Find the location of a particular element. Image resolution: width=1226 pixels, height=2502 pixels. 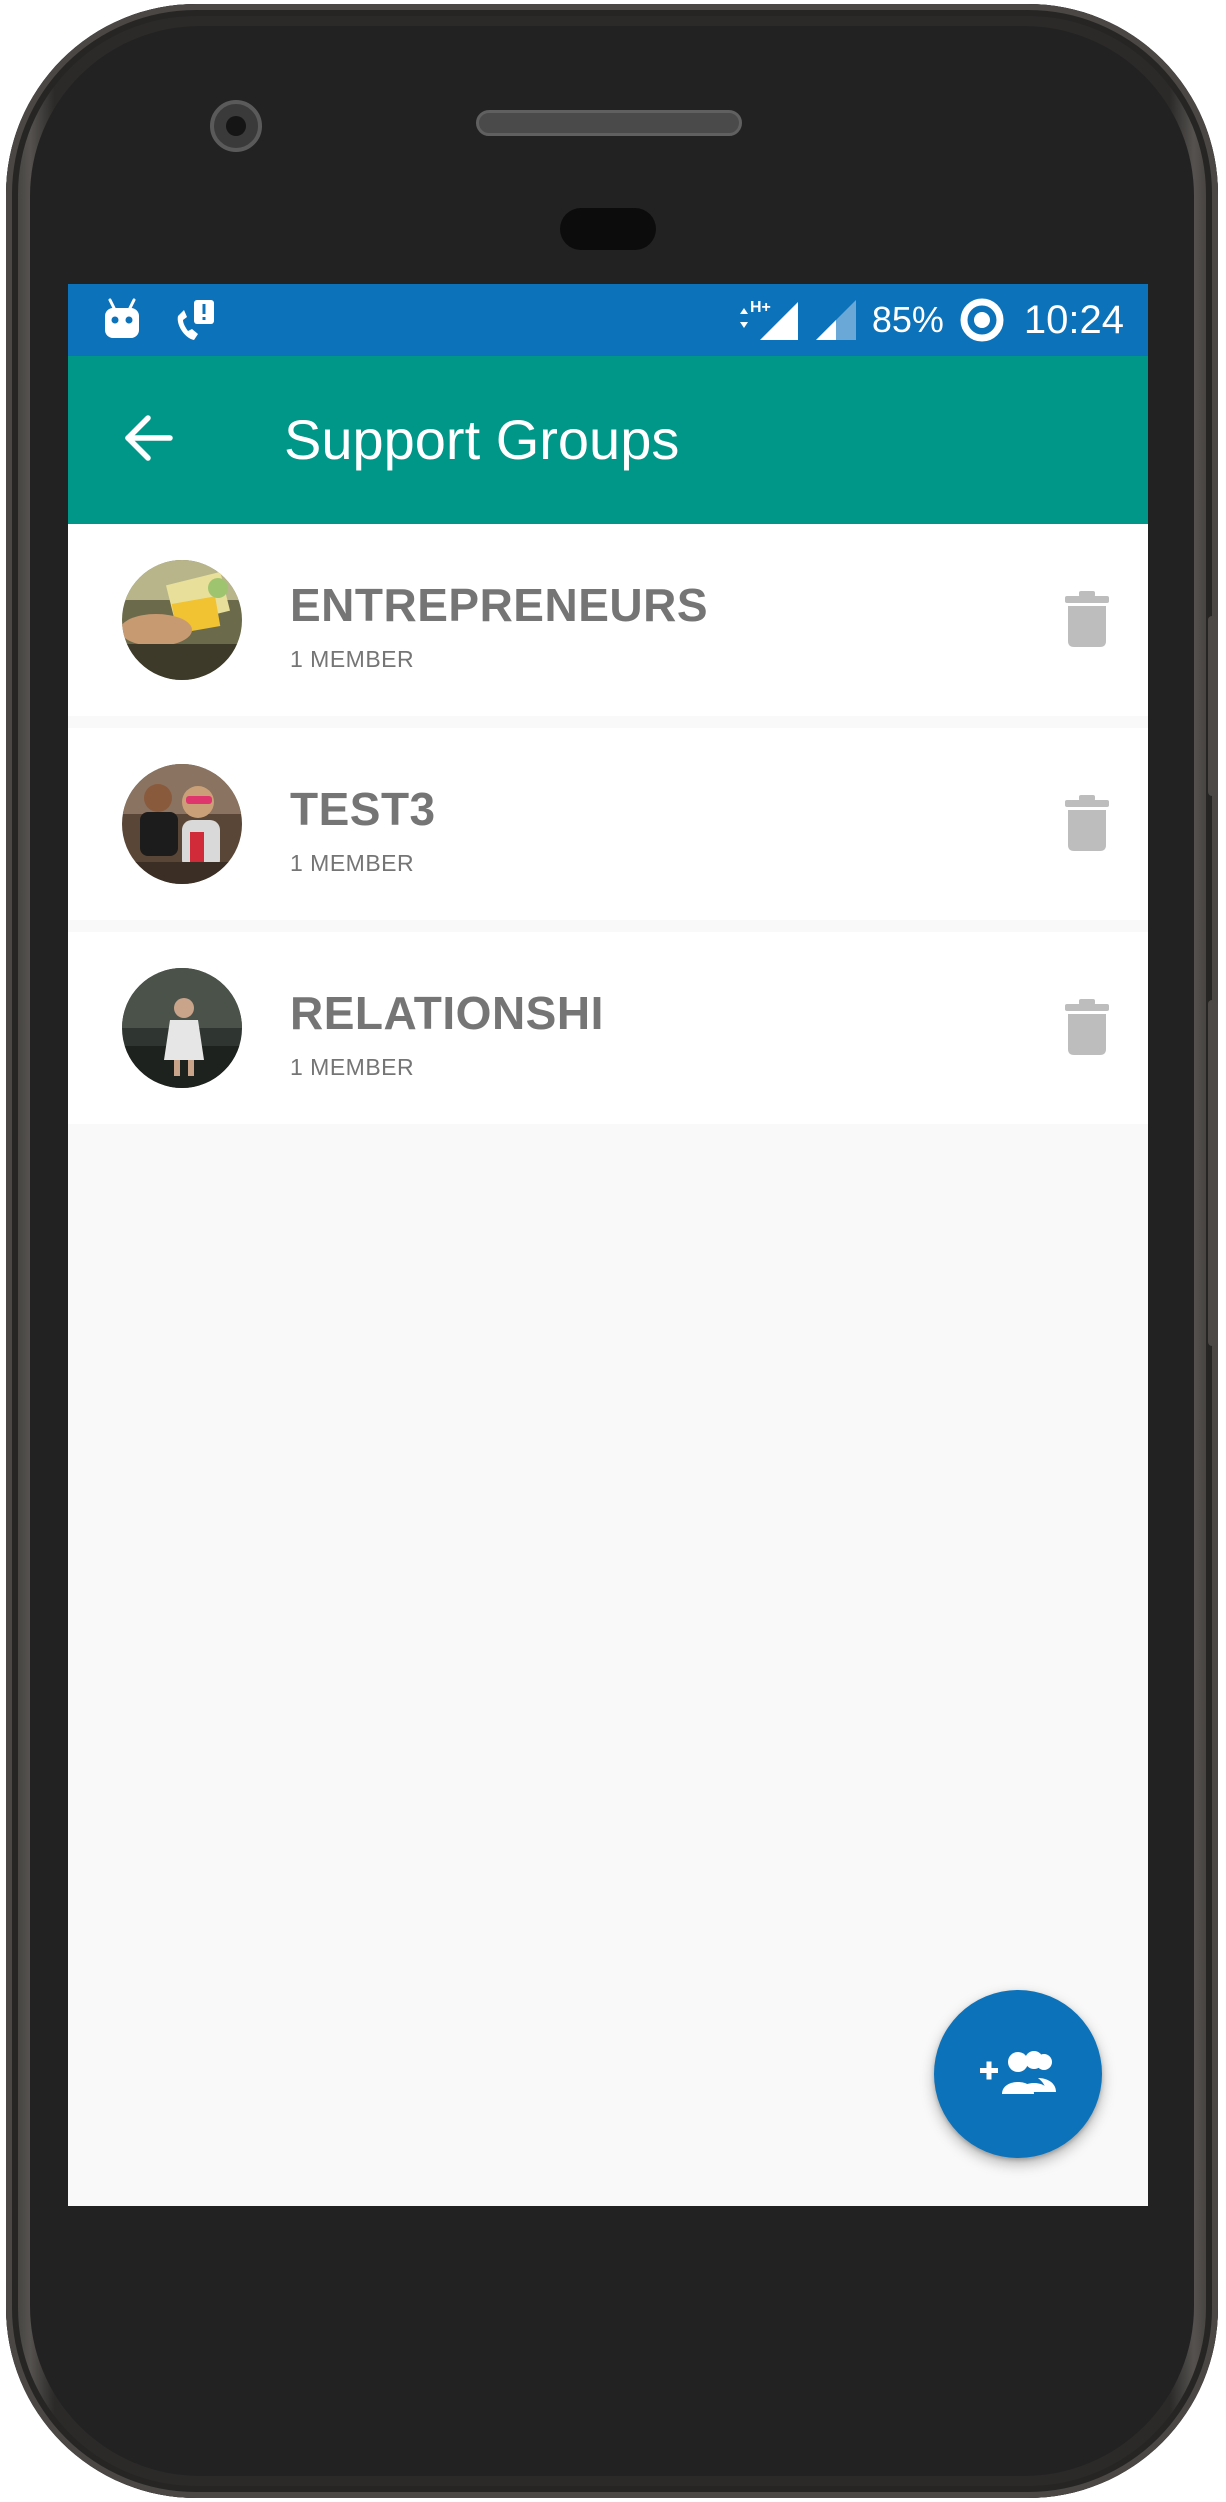

group-list-item: TEST3 1 MEMBER is located at coordinates (608, 824).